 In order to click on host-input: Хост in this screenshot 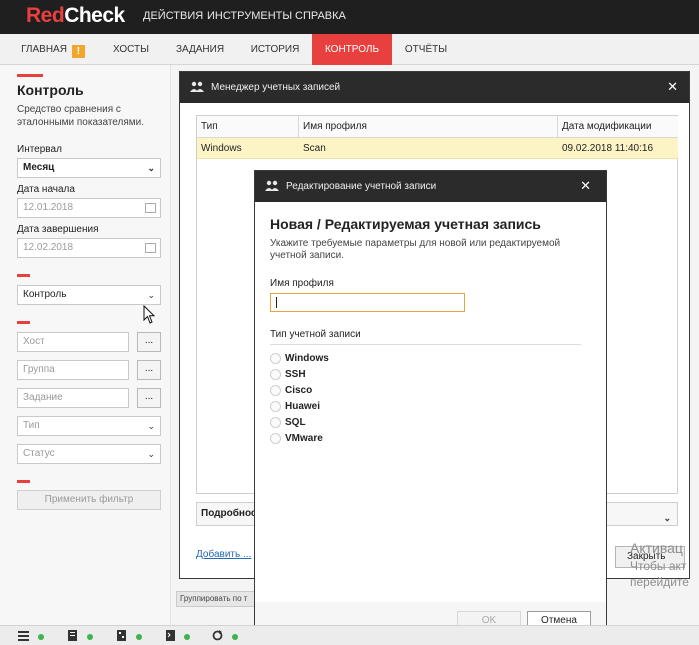, I will do `click(73, 342)`.